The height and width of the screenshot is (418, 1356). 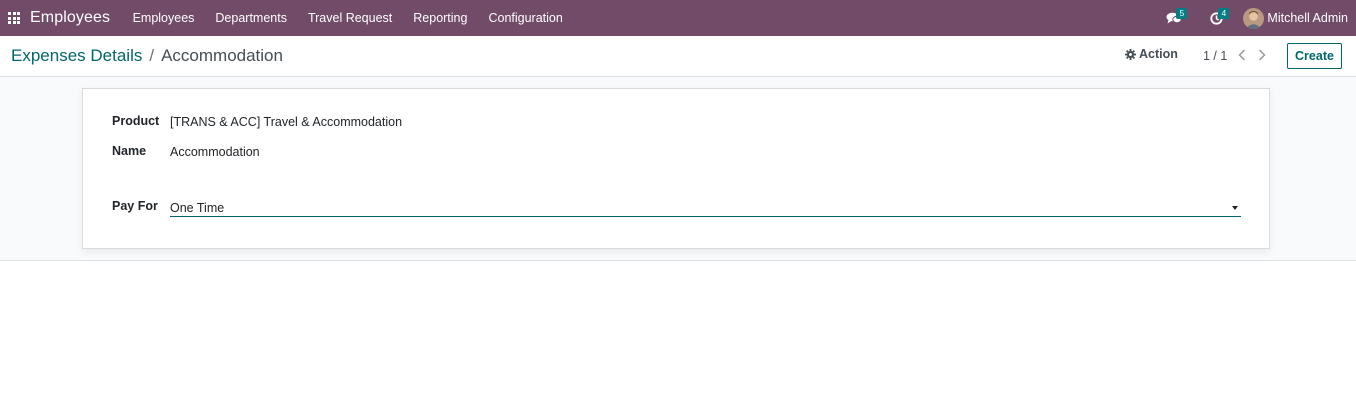 I want to click on avatar, so click(x=1254, y=18).